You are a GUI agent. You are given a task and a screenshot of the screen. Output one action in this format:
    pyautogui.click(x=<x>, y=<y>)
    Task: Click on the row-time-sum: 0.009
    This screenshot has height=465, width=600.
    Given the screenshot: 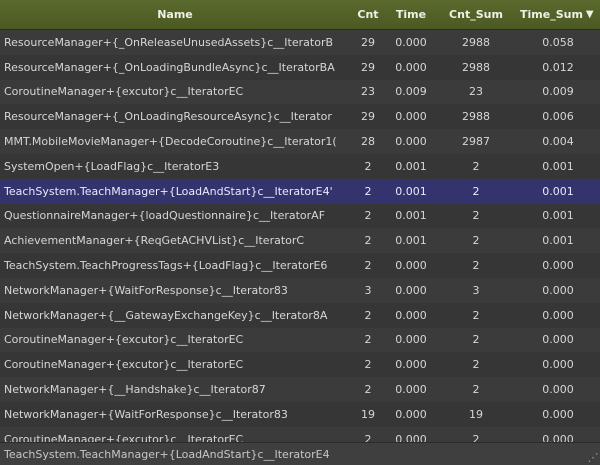 What is the action you would take?
    pyautogui.click(x=558, y=92)
    